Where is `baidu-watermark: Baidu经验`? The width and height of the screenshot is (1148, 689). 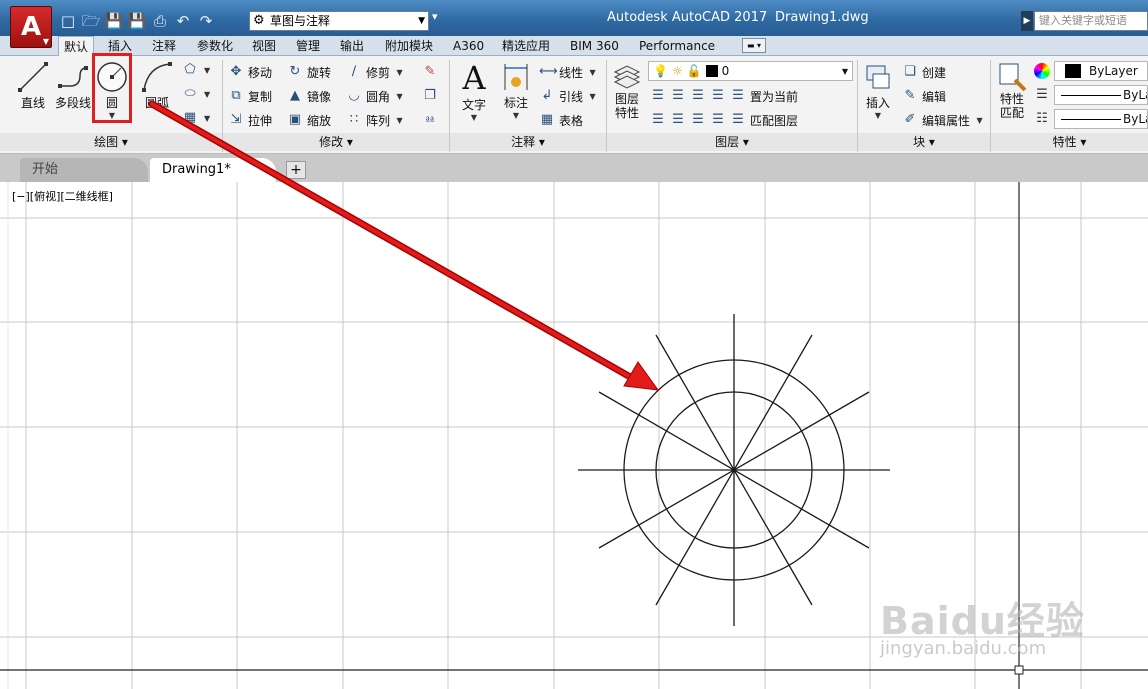 baidu-watermark: Baidu经验 is located at coordinates (982, 621).